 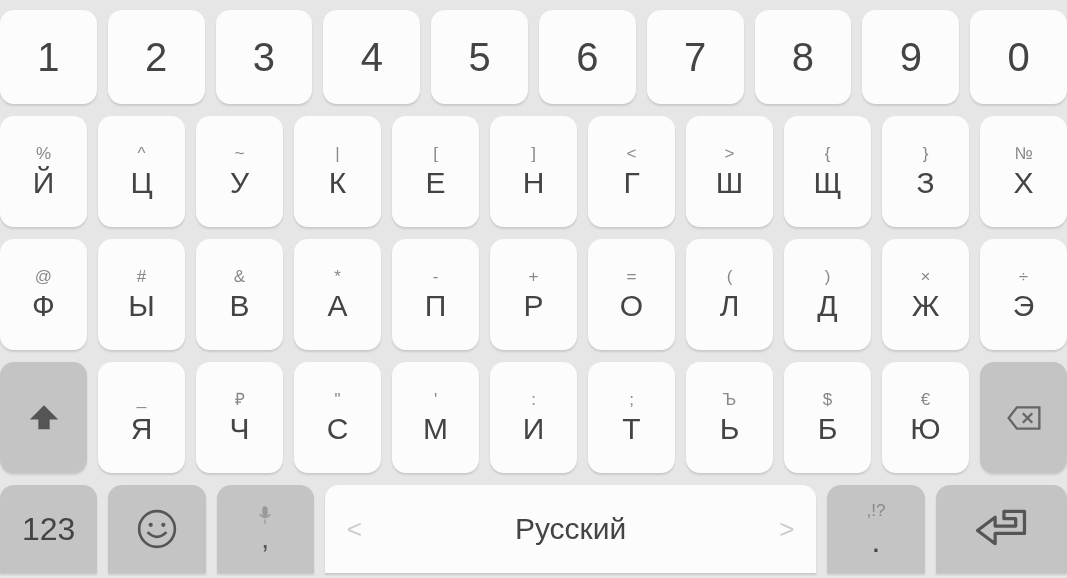 I want to click on key: ÷ Э, so click(x=1023, y=294).